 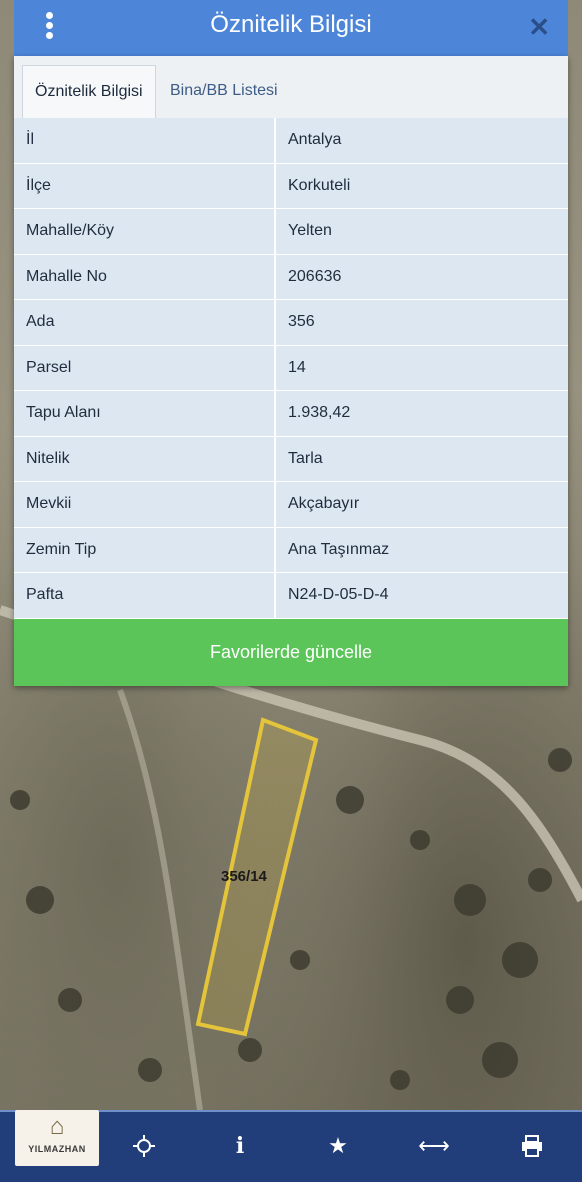 I want to click on attr-value: 356, so click(x=421, y=322).